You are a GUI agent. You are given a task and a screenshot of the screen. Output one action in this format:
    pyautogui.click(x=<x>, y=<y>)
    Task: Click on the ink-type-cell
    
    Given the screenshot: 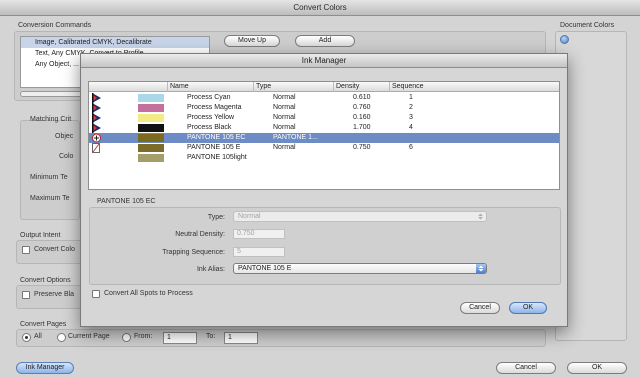 What is the action you would take?
    pyautogui.click(x=313, y=158)
    